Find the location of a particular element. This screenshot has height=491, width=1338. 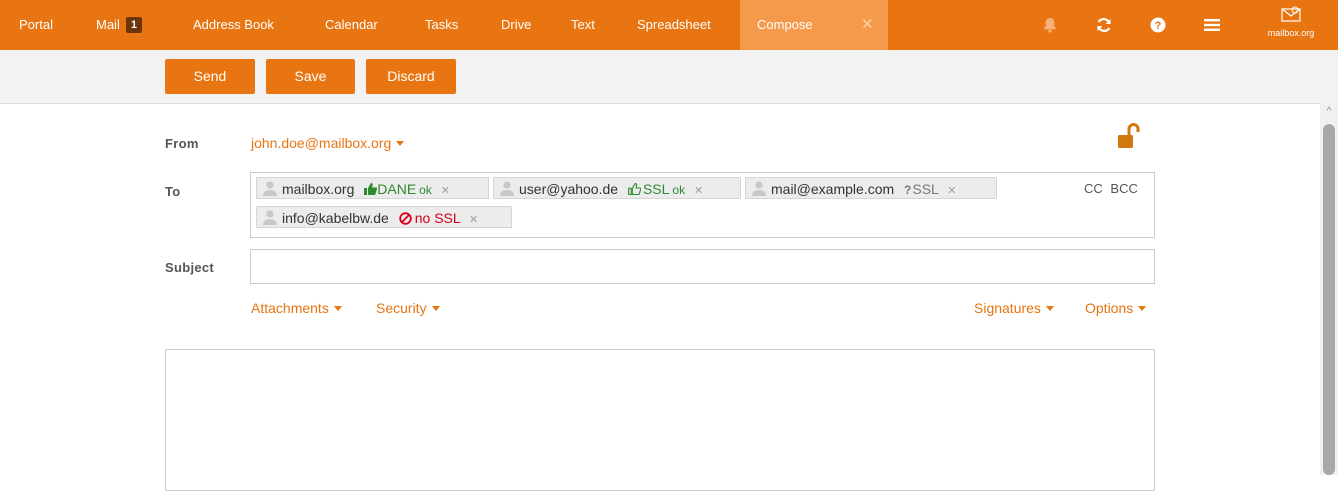

nav-portal: Portal is located at coordinates (36, 25).